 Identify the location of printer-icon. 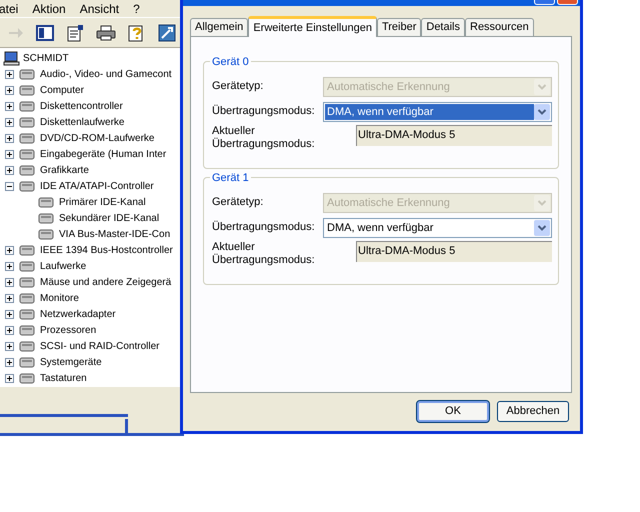
(106, 32).